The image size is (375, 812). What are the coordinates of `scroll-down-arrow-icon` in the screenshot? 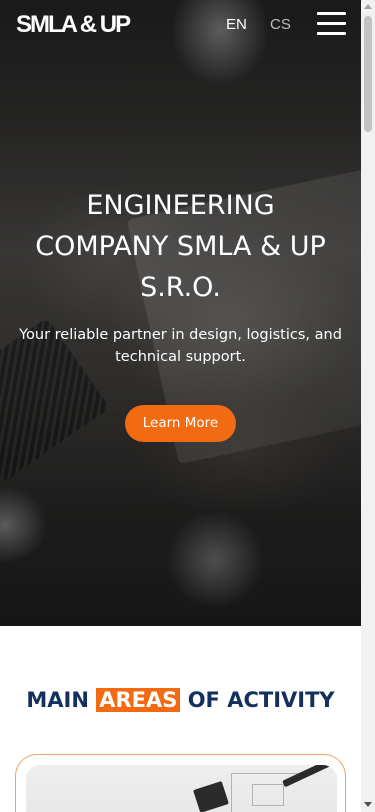 It's located at (368, 804).